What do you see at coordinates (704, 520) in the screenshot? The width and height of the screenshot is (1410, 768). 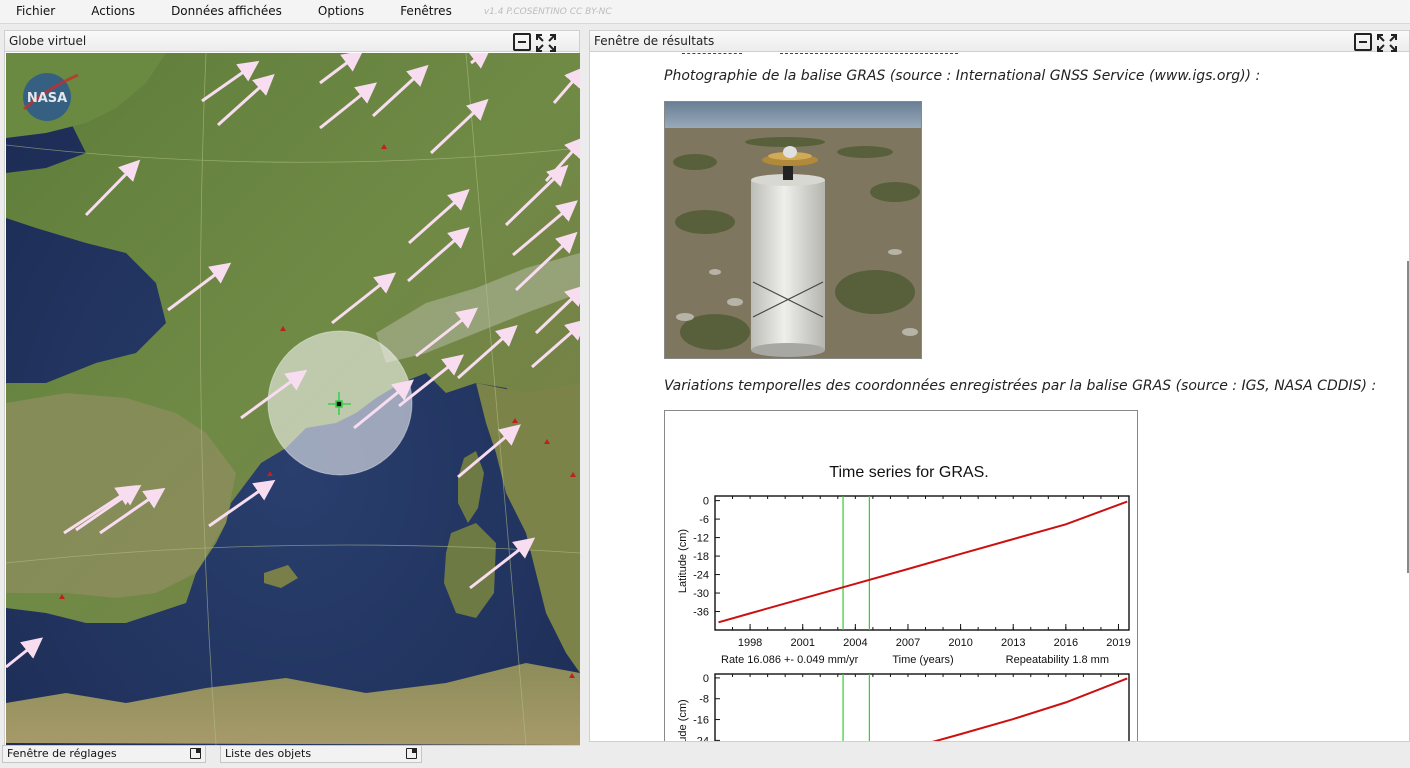 I see `y-tick-label: -6` at bounding box center [704, 520].